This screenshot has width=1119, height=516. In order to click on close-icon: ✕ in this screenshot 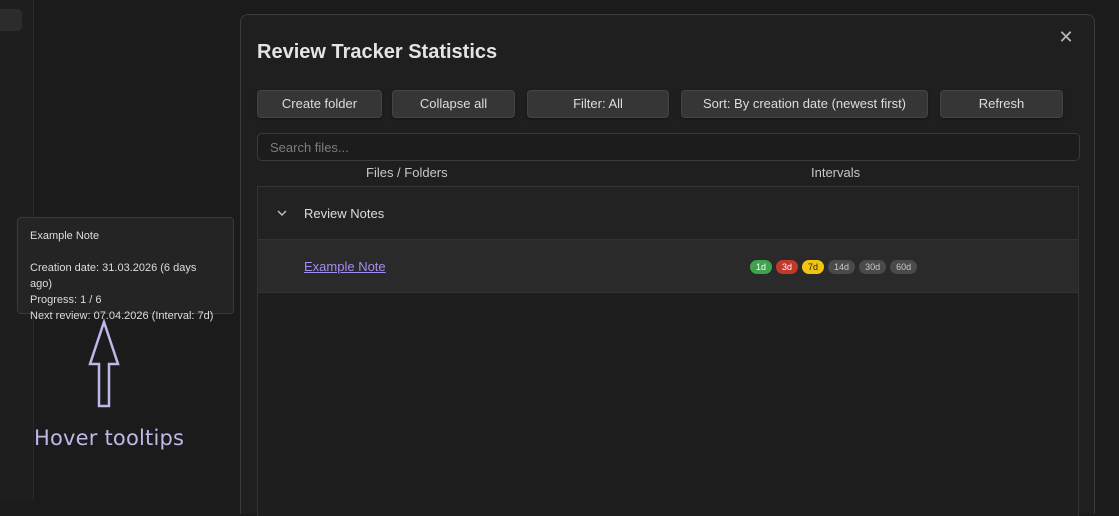, I will do `click(1066, 37)`.